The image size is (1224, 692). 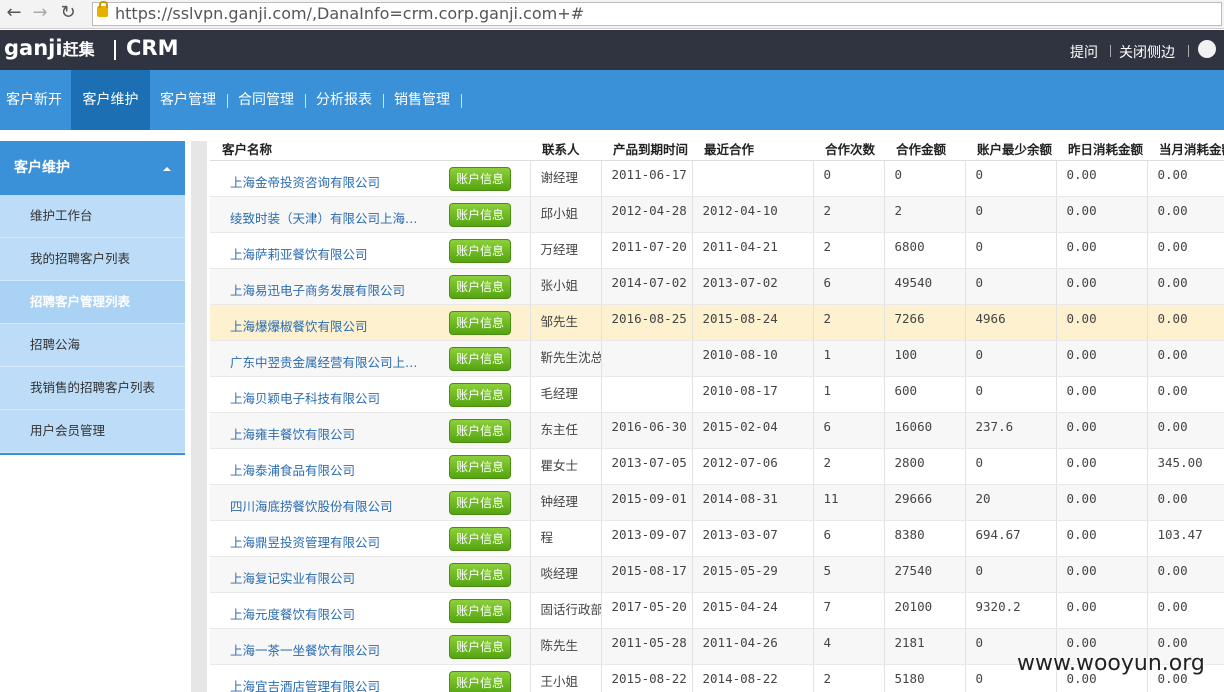 I want to click on help-link: 提问, so click(x=1084, y=52).